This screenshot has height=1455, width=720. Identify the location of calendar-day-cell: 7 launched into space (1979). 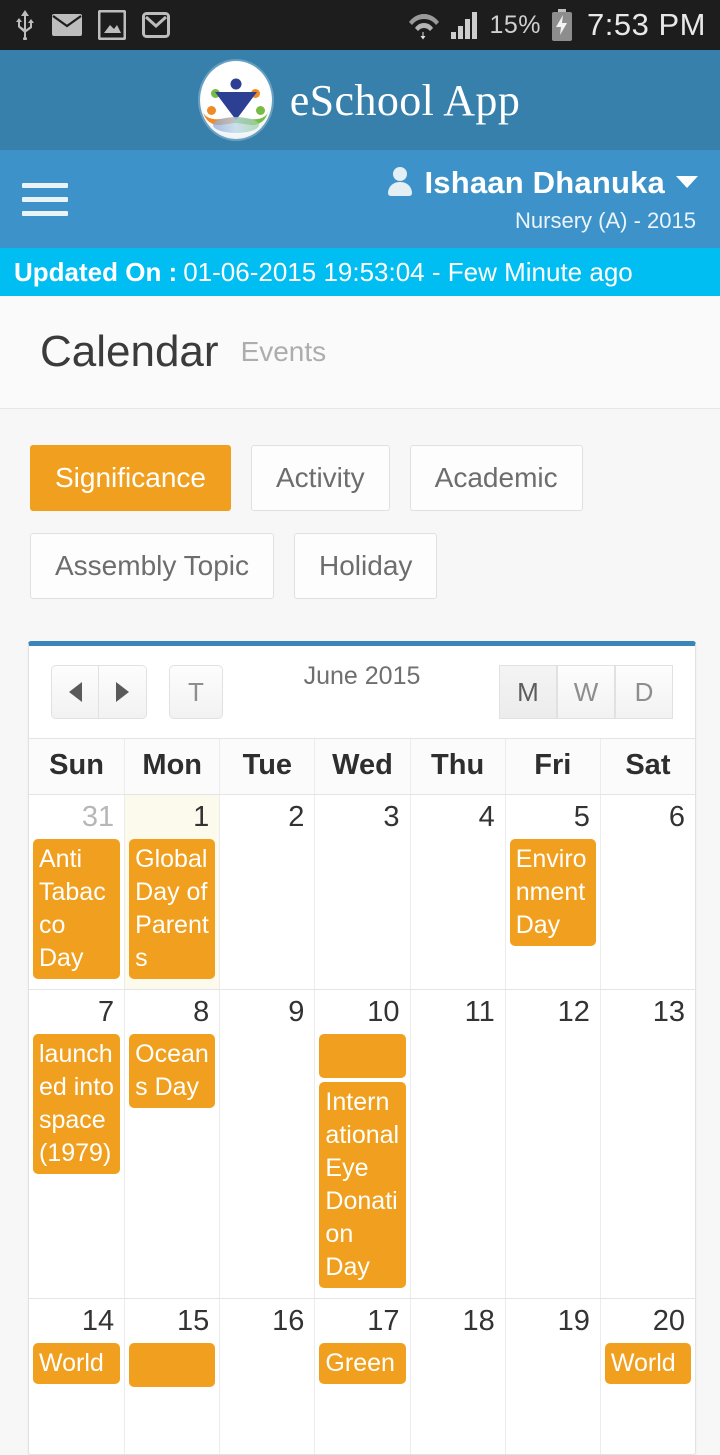
(76, 1144).